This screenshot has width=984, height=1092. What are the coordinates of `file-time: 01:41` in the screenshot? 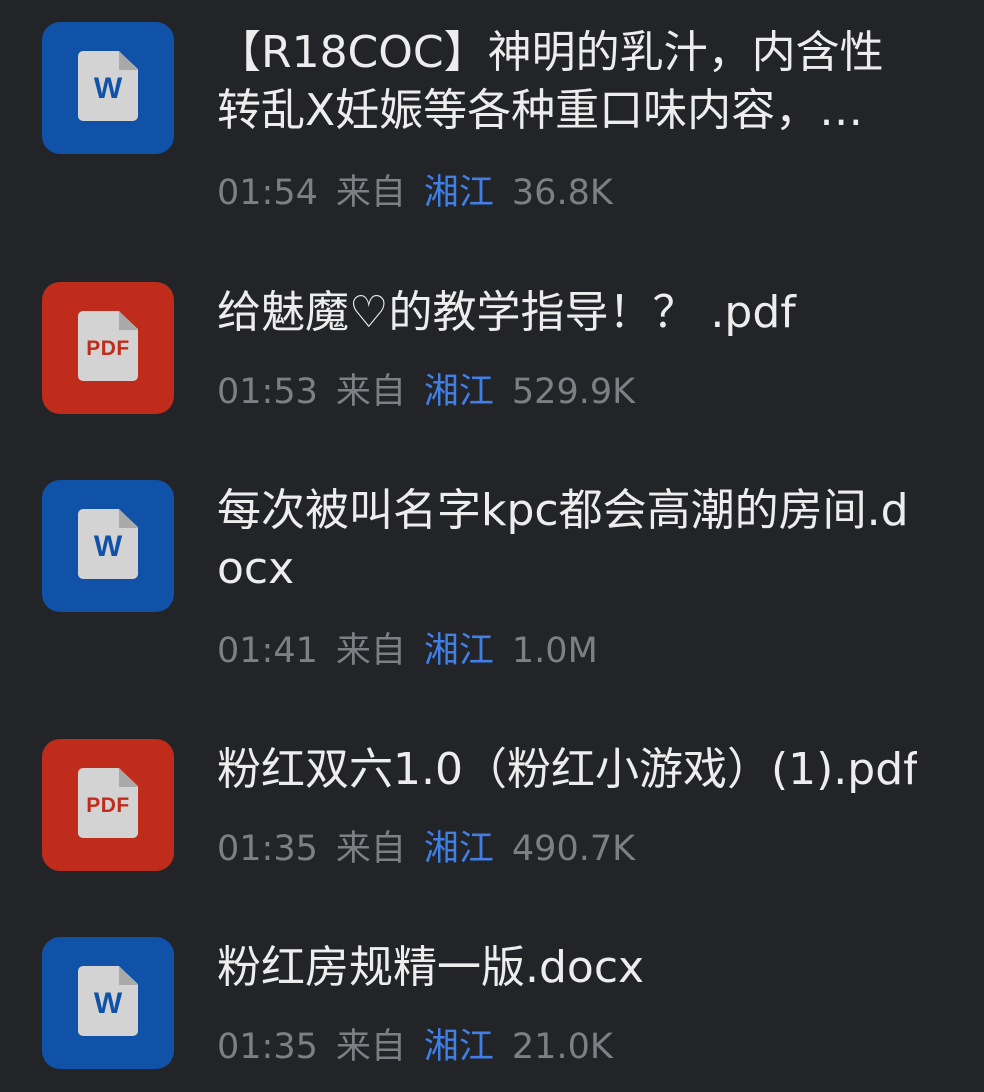 It's located at (267, 651).